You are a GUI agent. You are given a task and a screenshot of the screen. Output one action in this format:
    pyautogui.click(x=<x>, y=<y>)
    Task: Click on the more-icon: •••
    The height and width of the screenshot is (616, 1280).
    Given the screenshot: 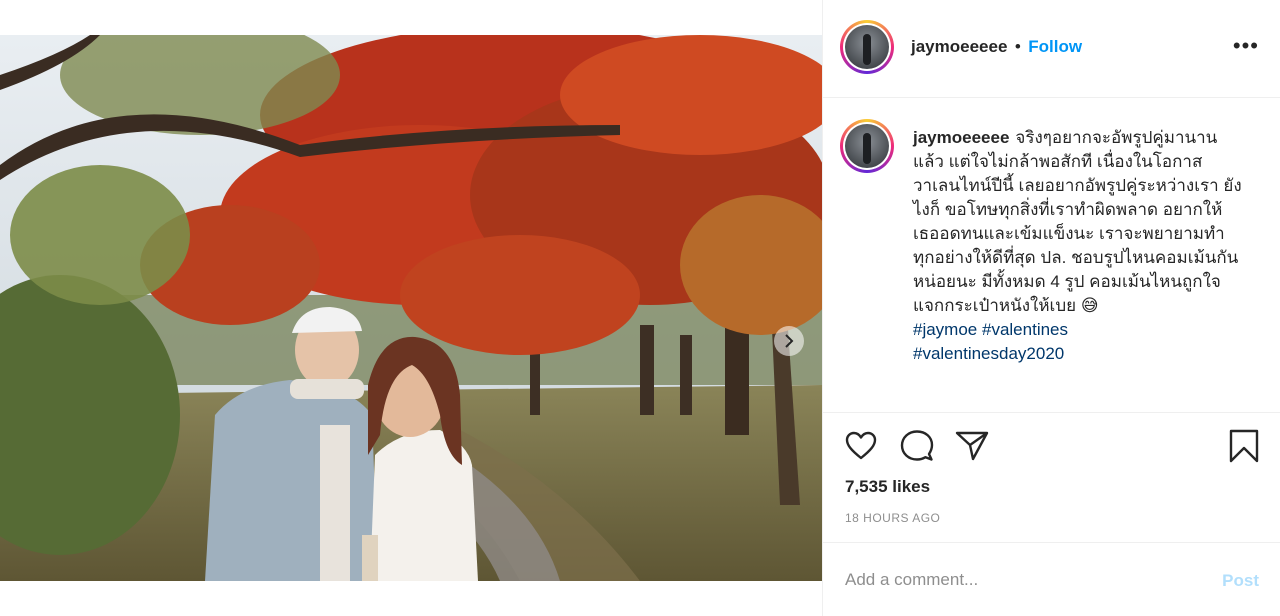 What is the action you would take?
    pyautogui.click(x=1245, y=45)
    